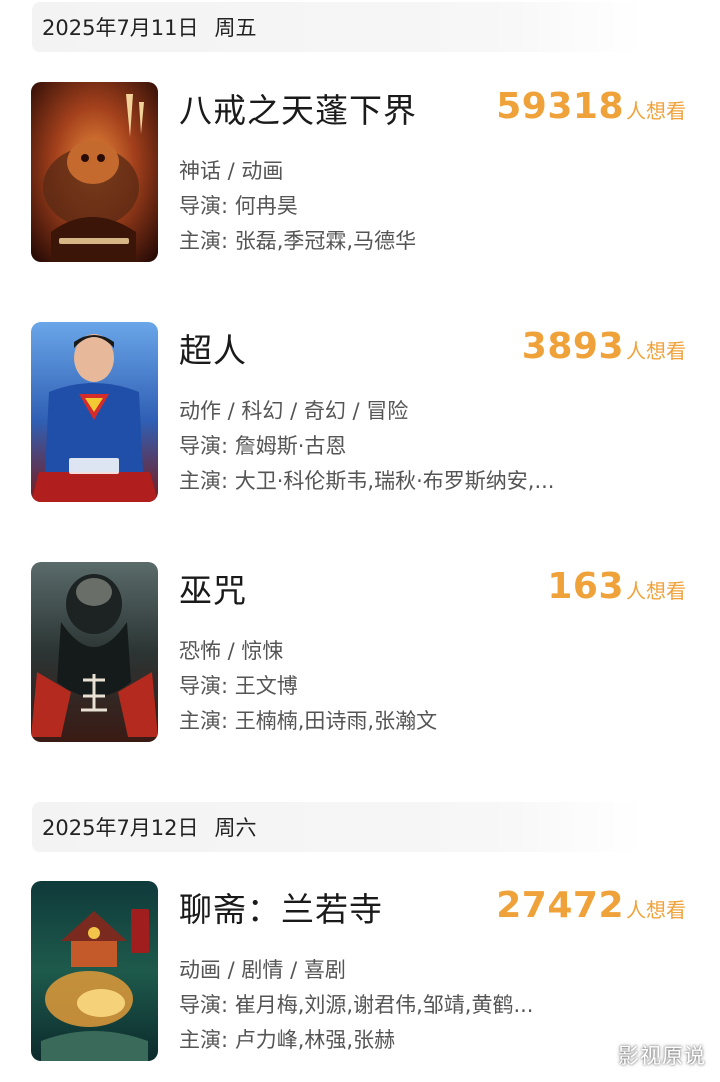 This screenshot has height=1082, width=720. Describe the element at coordinates (287, 1040) in the screenshot. I see `movie-cast: 主演: 卢力峰,林强,张赫` at that location.